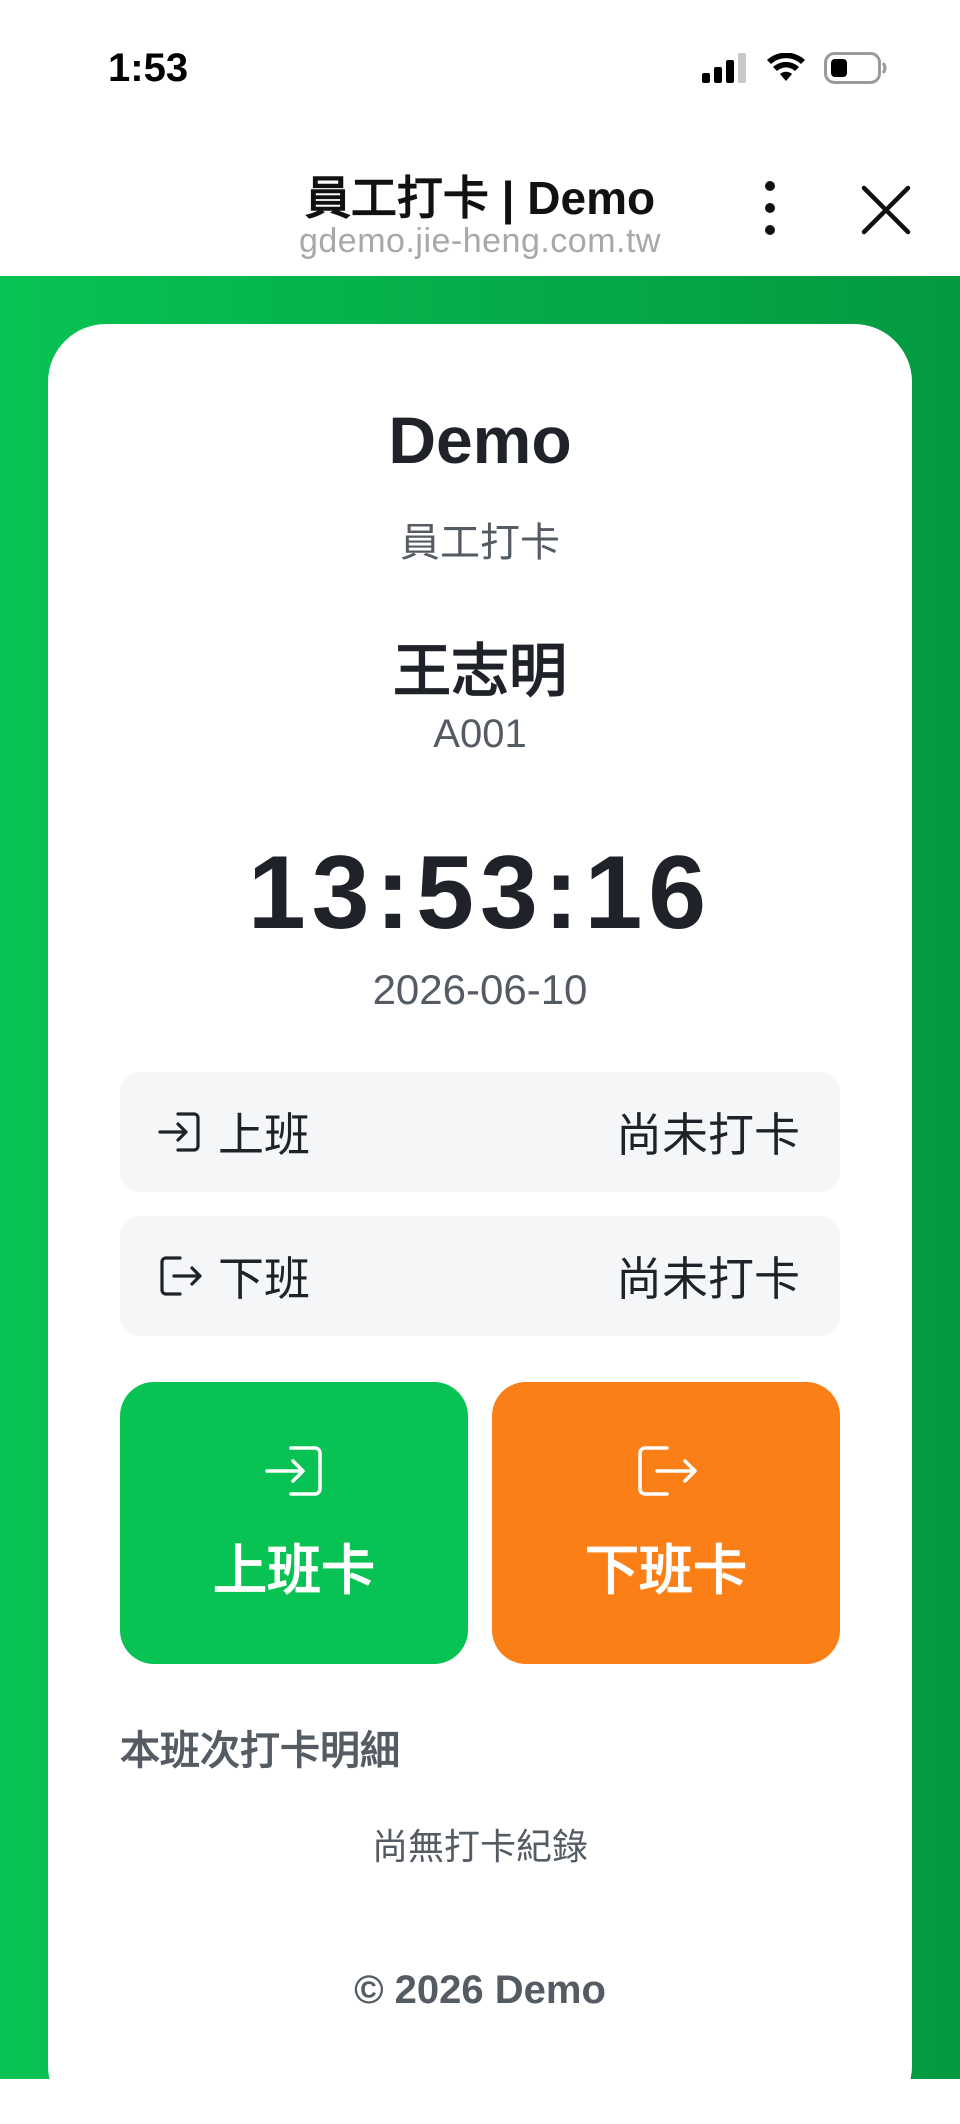 This screenshot has width=960, height=2124. Describe the element at coordinates (886, 210) in the screenshot. I see `close-icon` at that location.